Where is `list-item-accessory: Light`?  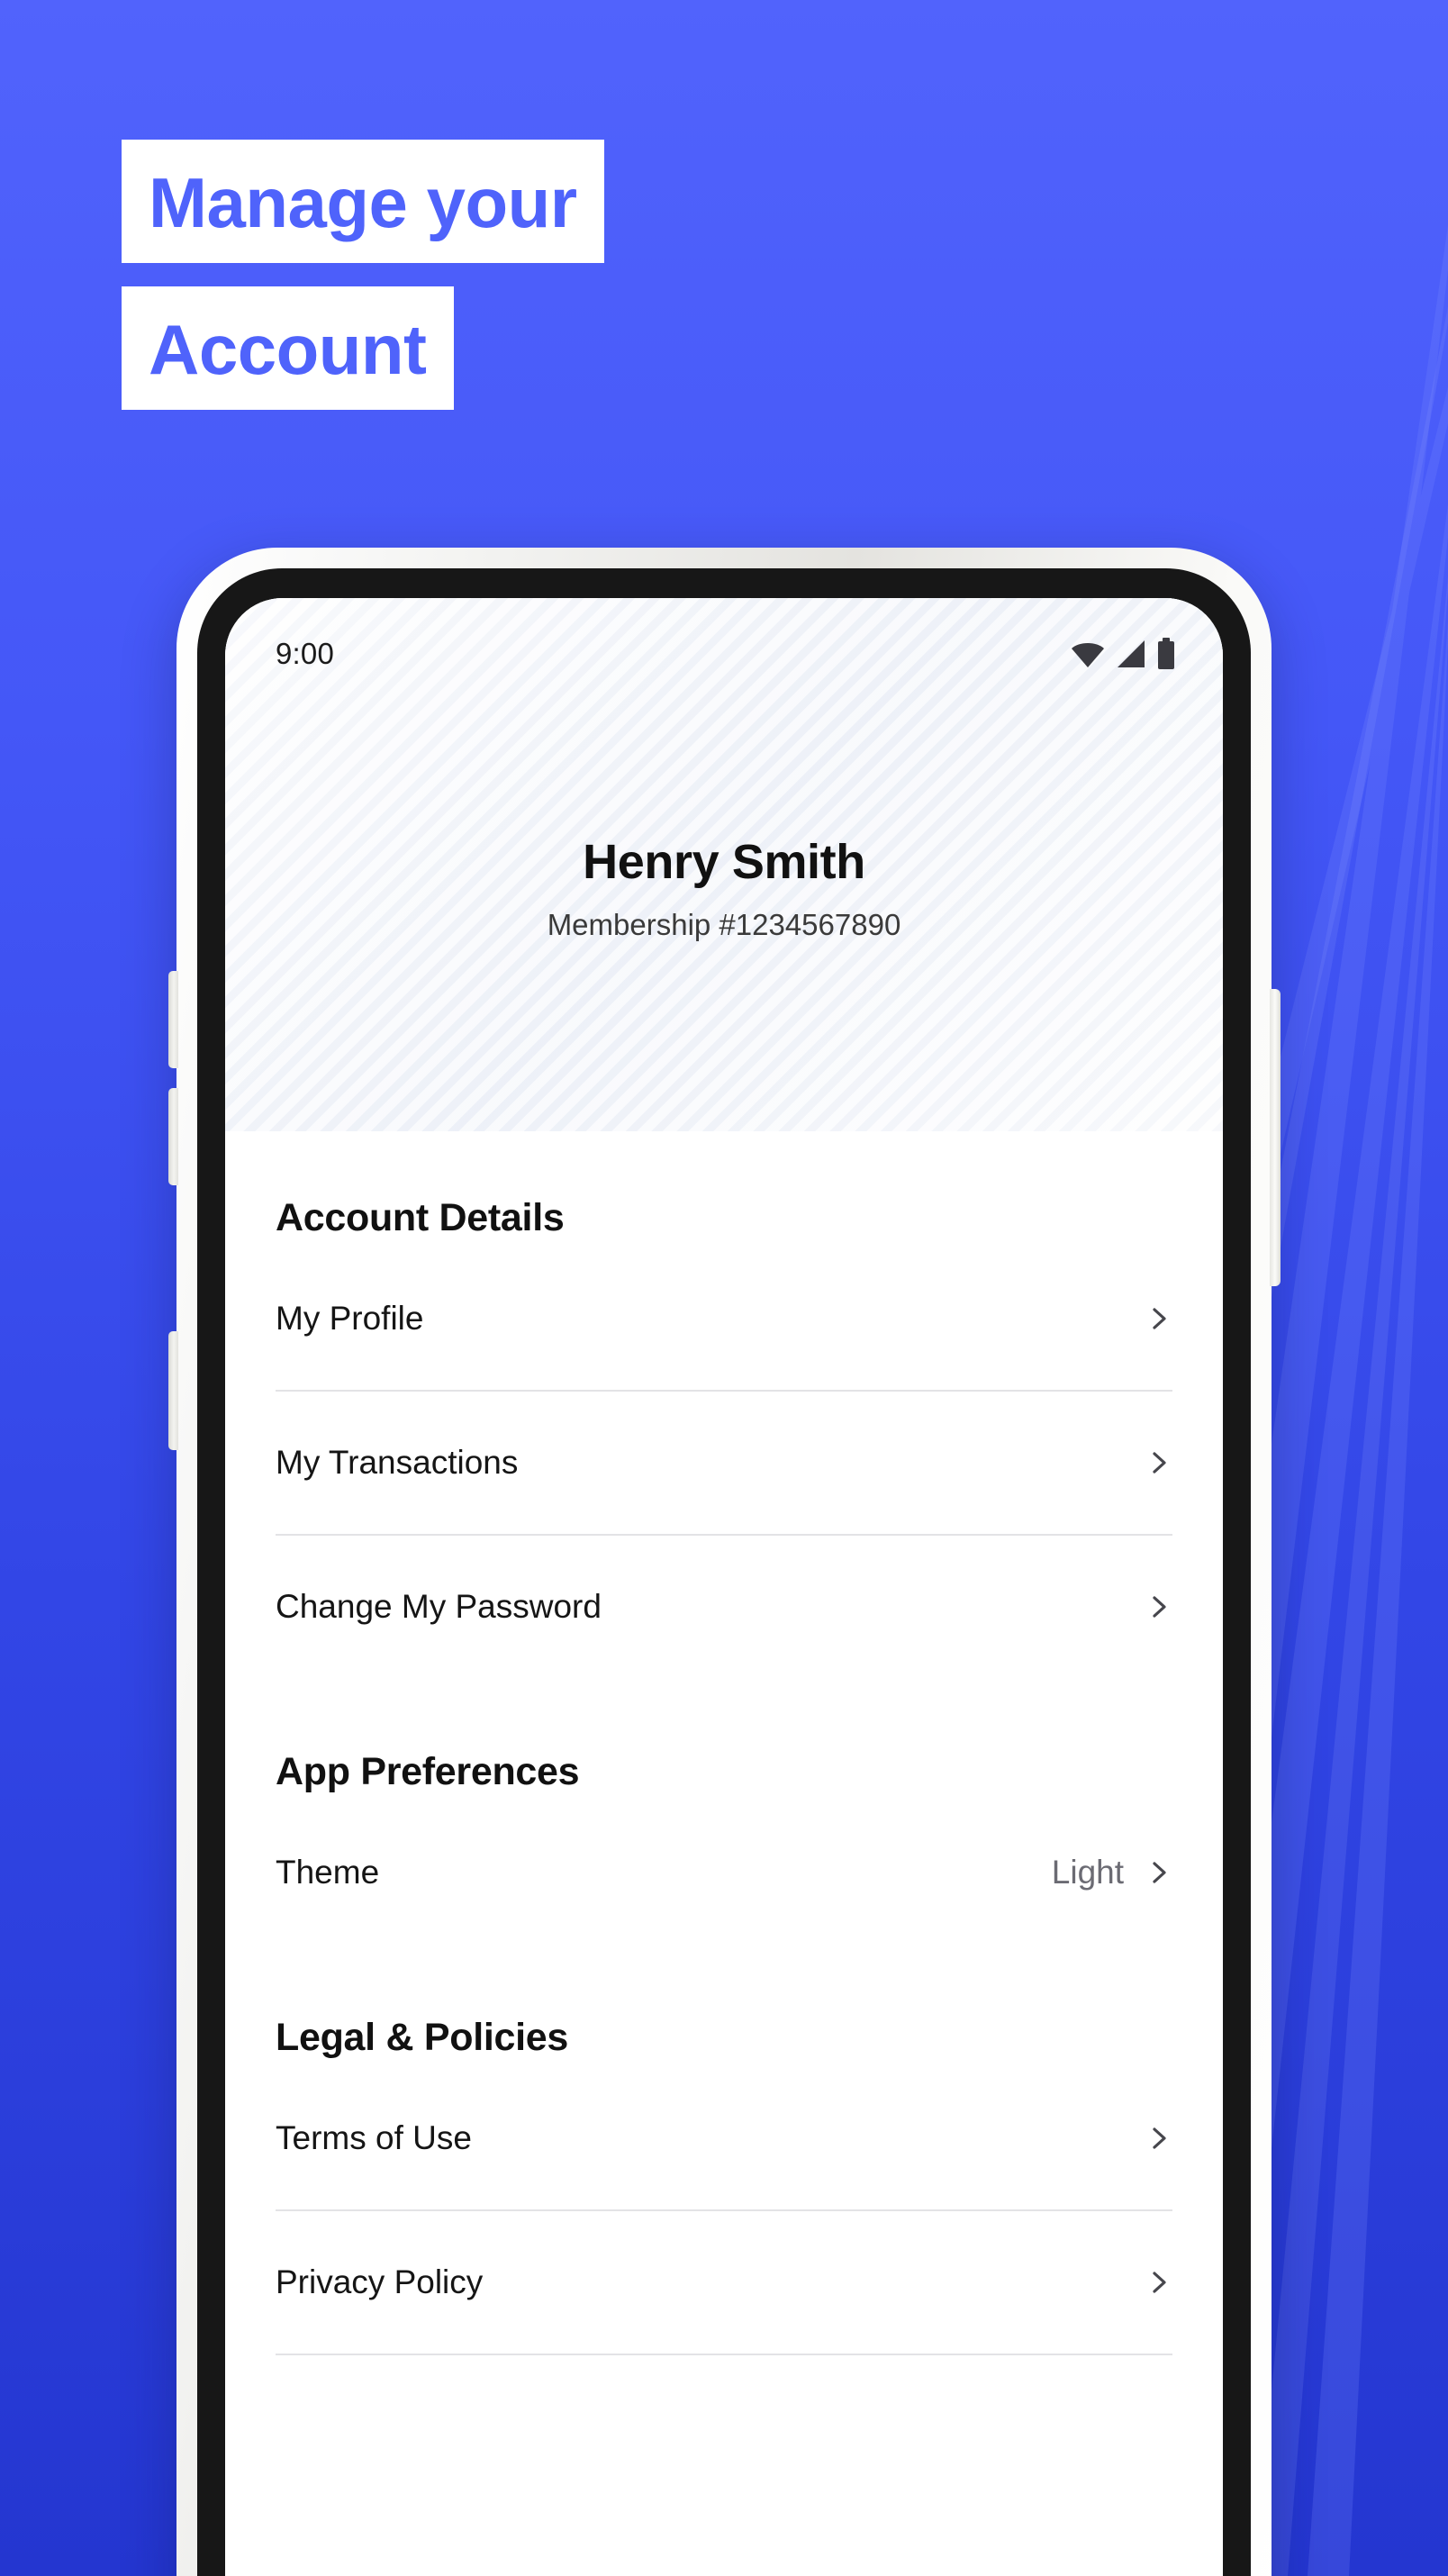 list-item-accessory: Light is located at coordinates (1112, 1873).